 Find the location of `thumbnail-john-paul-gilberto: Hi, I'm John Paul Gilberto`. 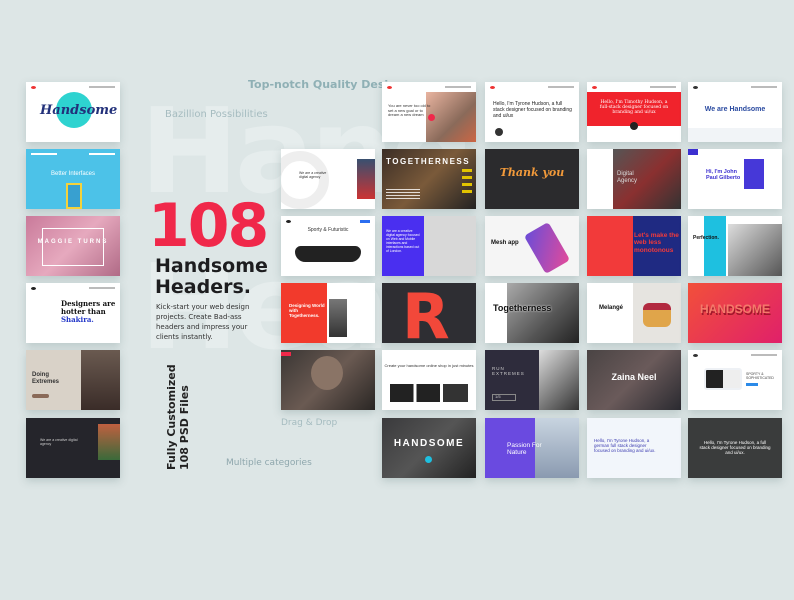

thumbnail-john-paul-gilberto: Hi, I'm John Paul Gilberto is located at coordinates (735, 179).